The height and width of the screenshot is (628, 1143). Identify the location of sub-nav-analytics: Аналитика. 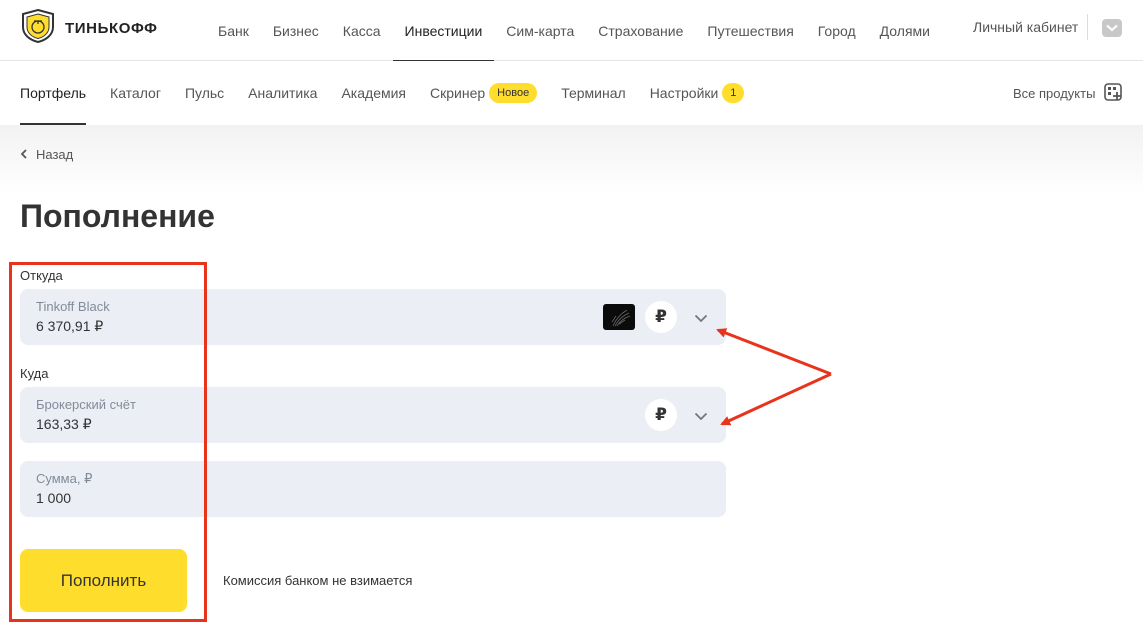
(282, 93).